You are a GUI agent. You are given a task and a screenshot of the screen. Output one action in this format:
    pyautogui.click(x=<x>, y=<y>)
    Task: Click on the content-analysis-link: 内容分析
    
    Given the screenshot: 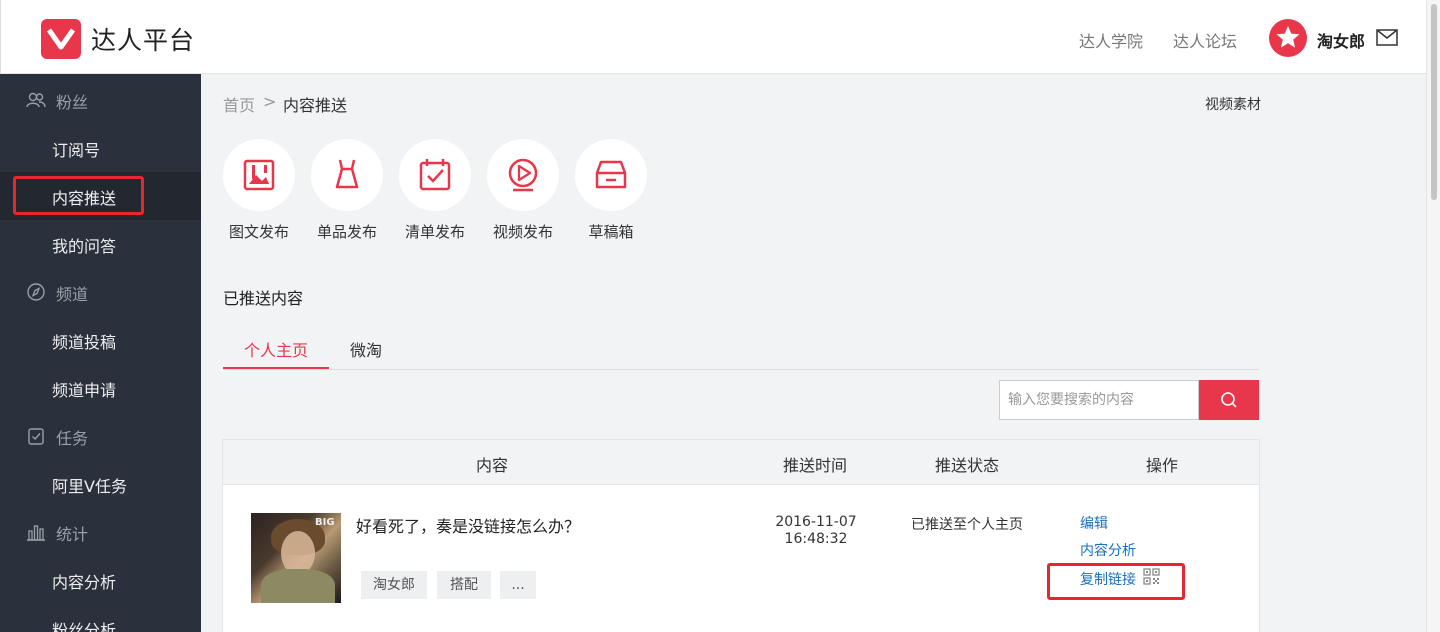 What is the action you would take?
    pyautogui.click(x=1108, y=550)
    